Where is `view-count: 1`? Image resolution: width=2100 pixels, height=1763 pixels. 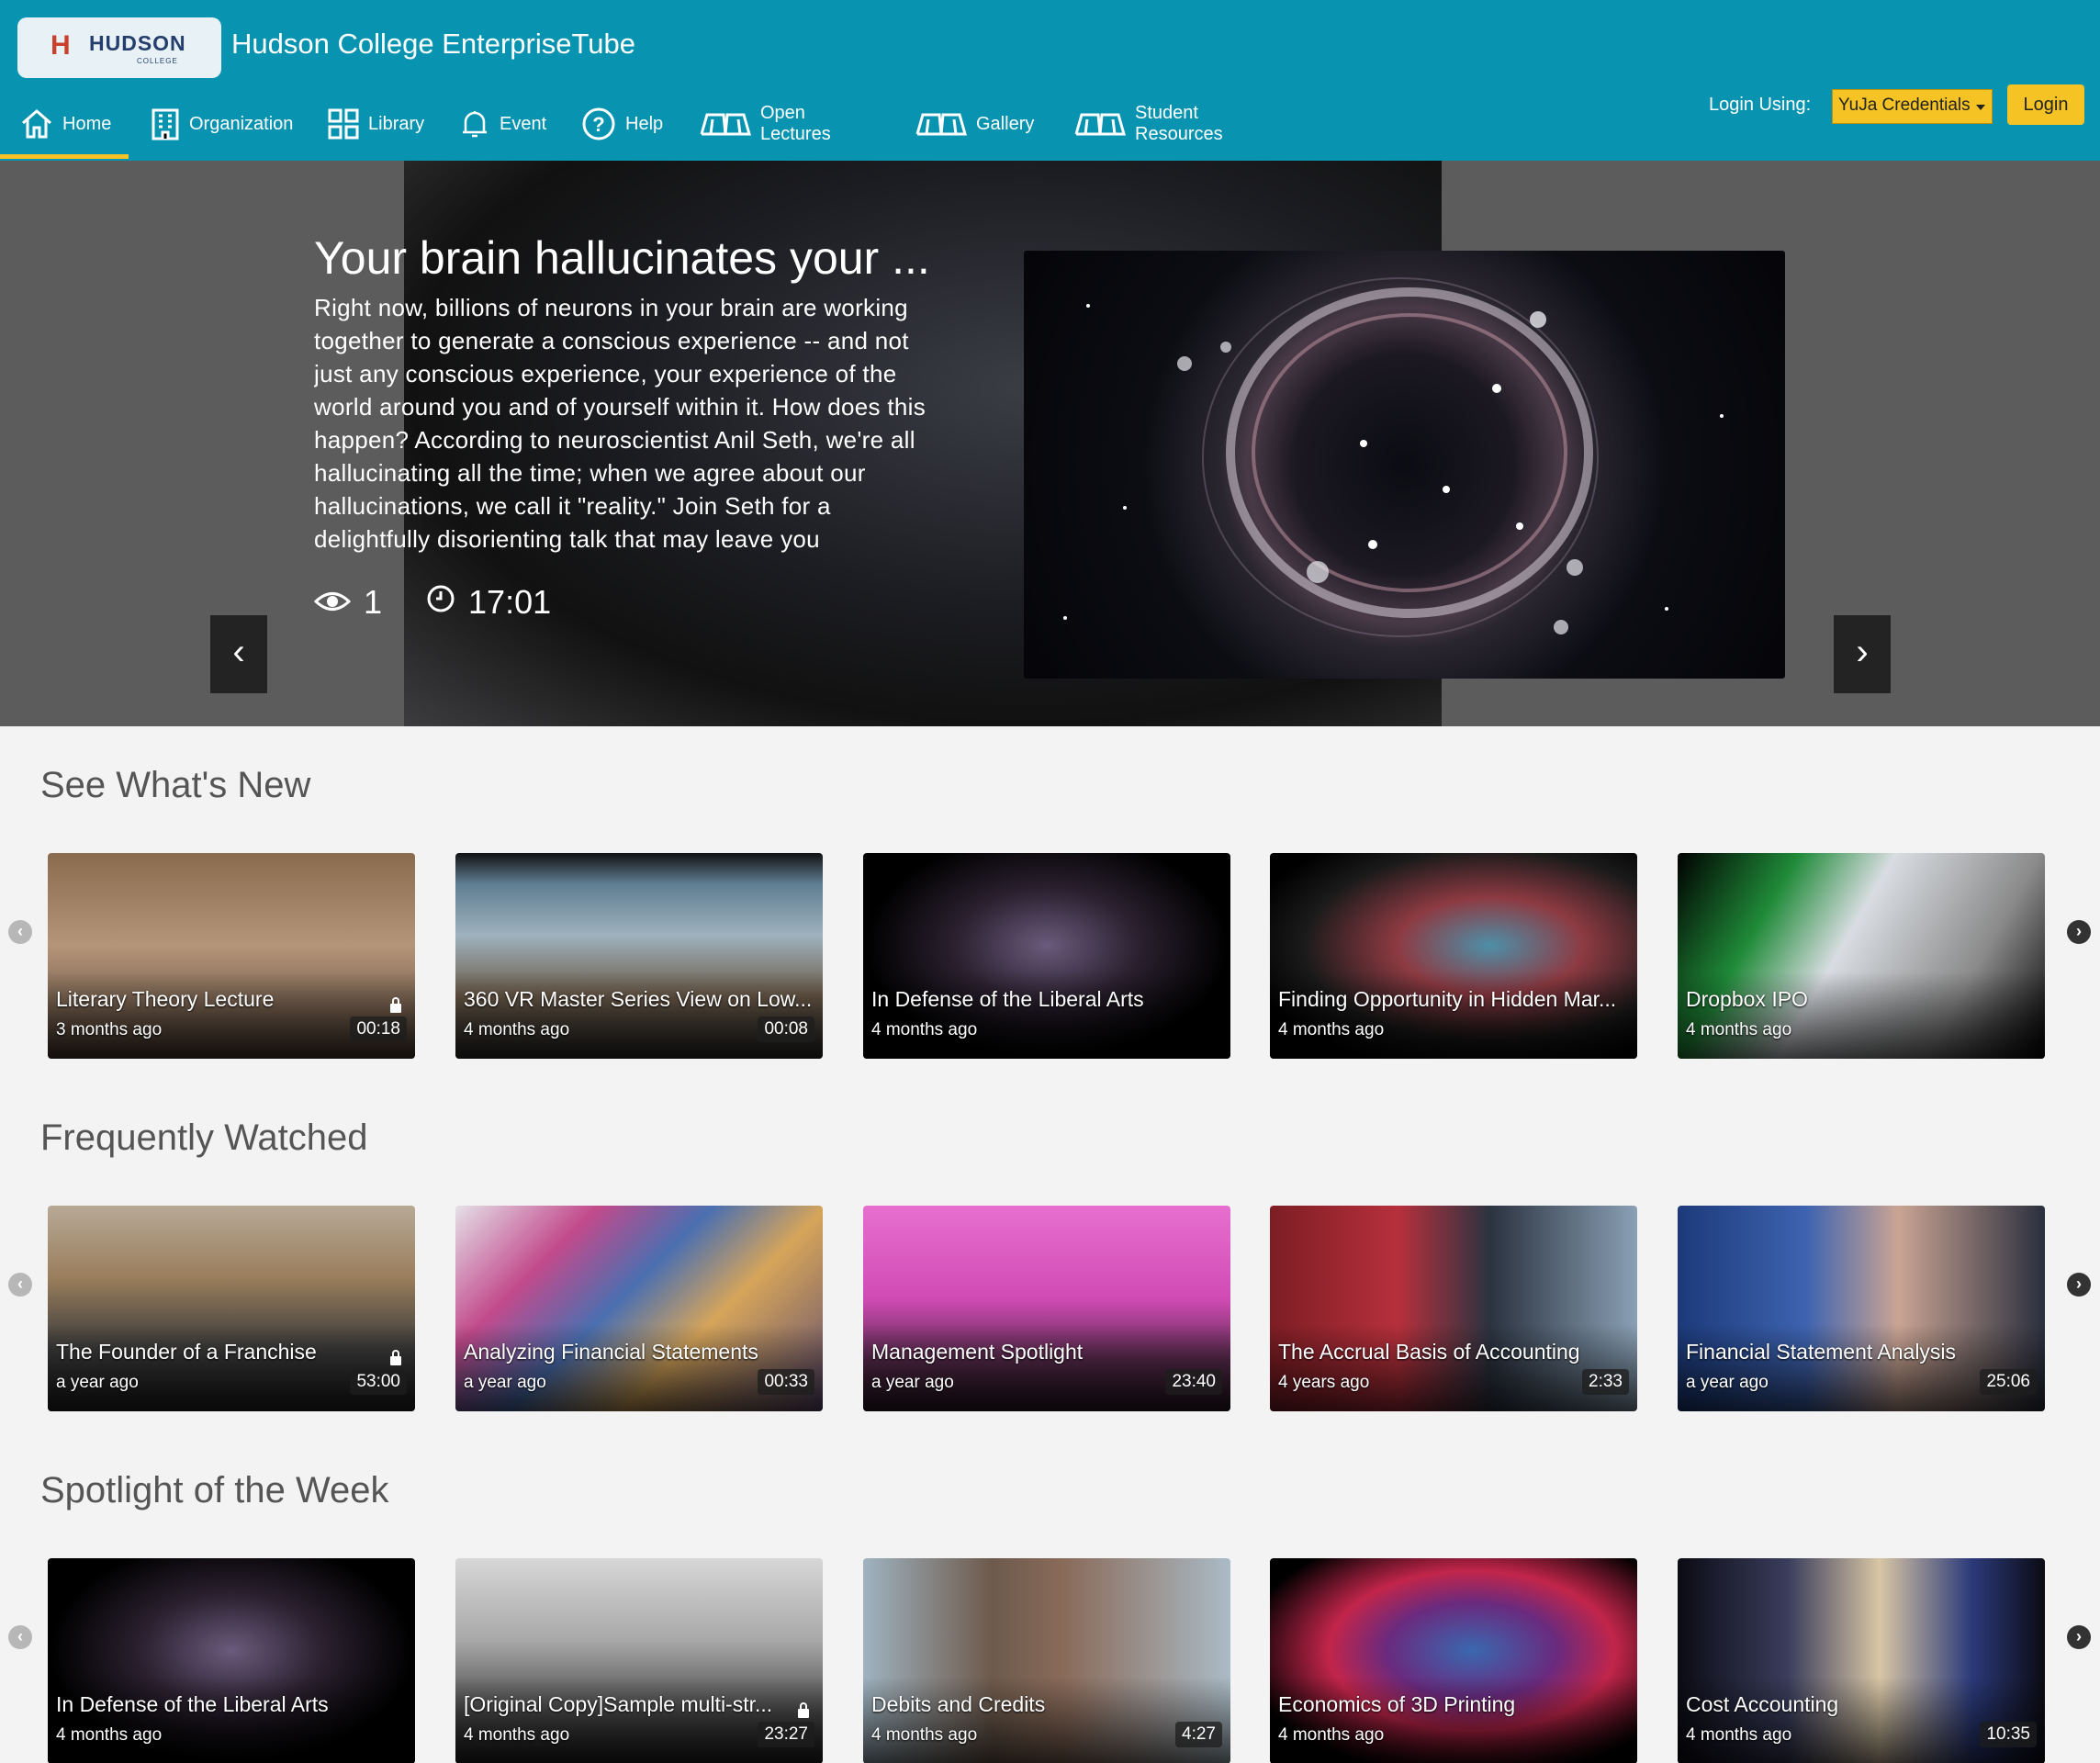 view-count: 1 is located at coordinates (373, 602).